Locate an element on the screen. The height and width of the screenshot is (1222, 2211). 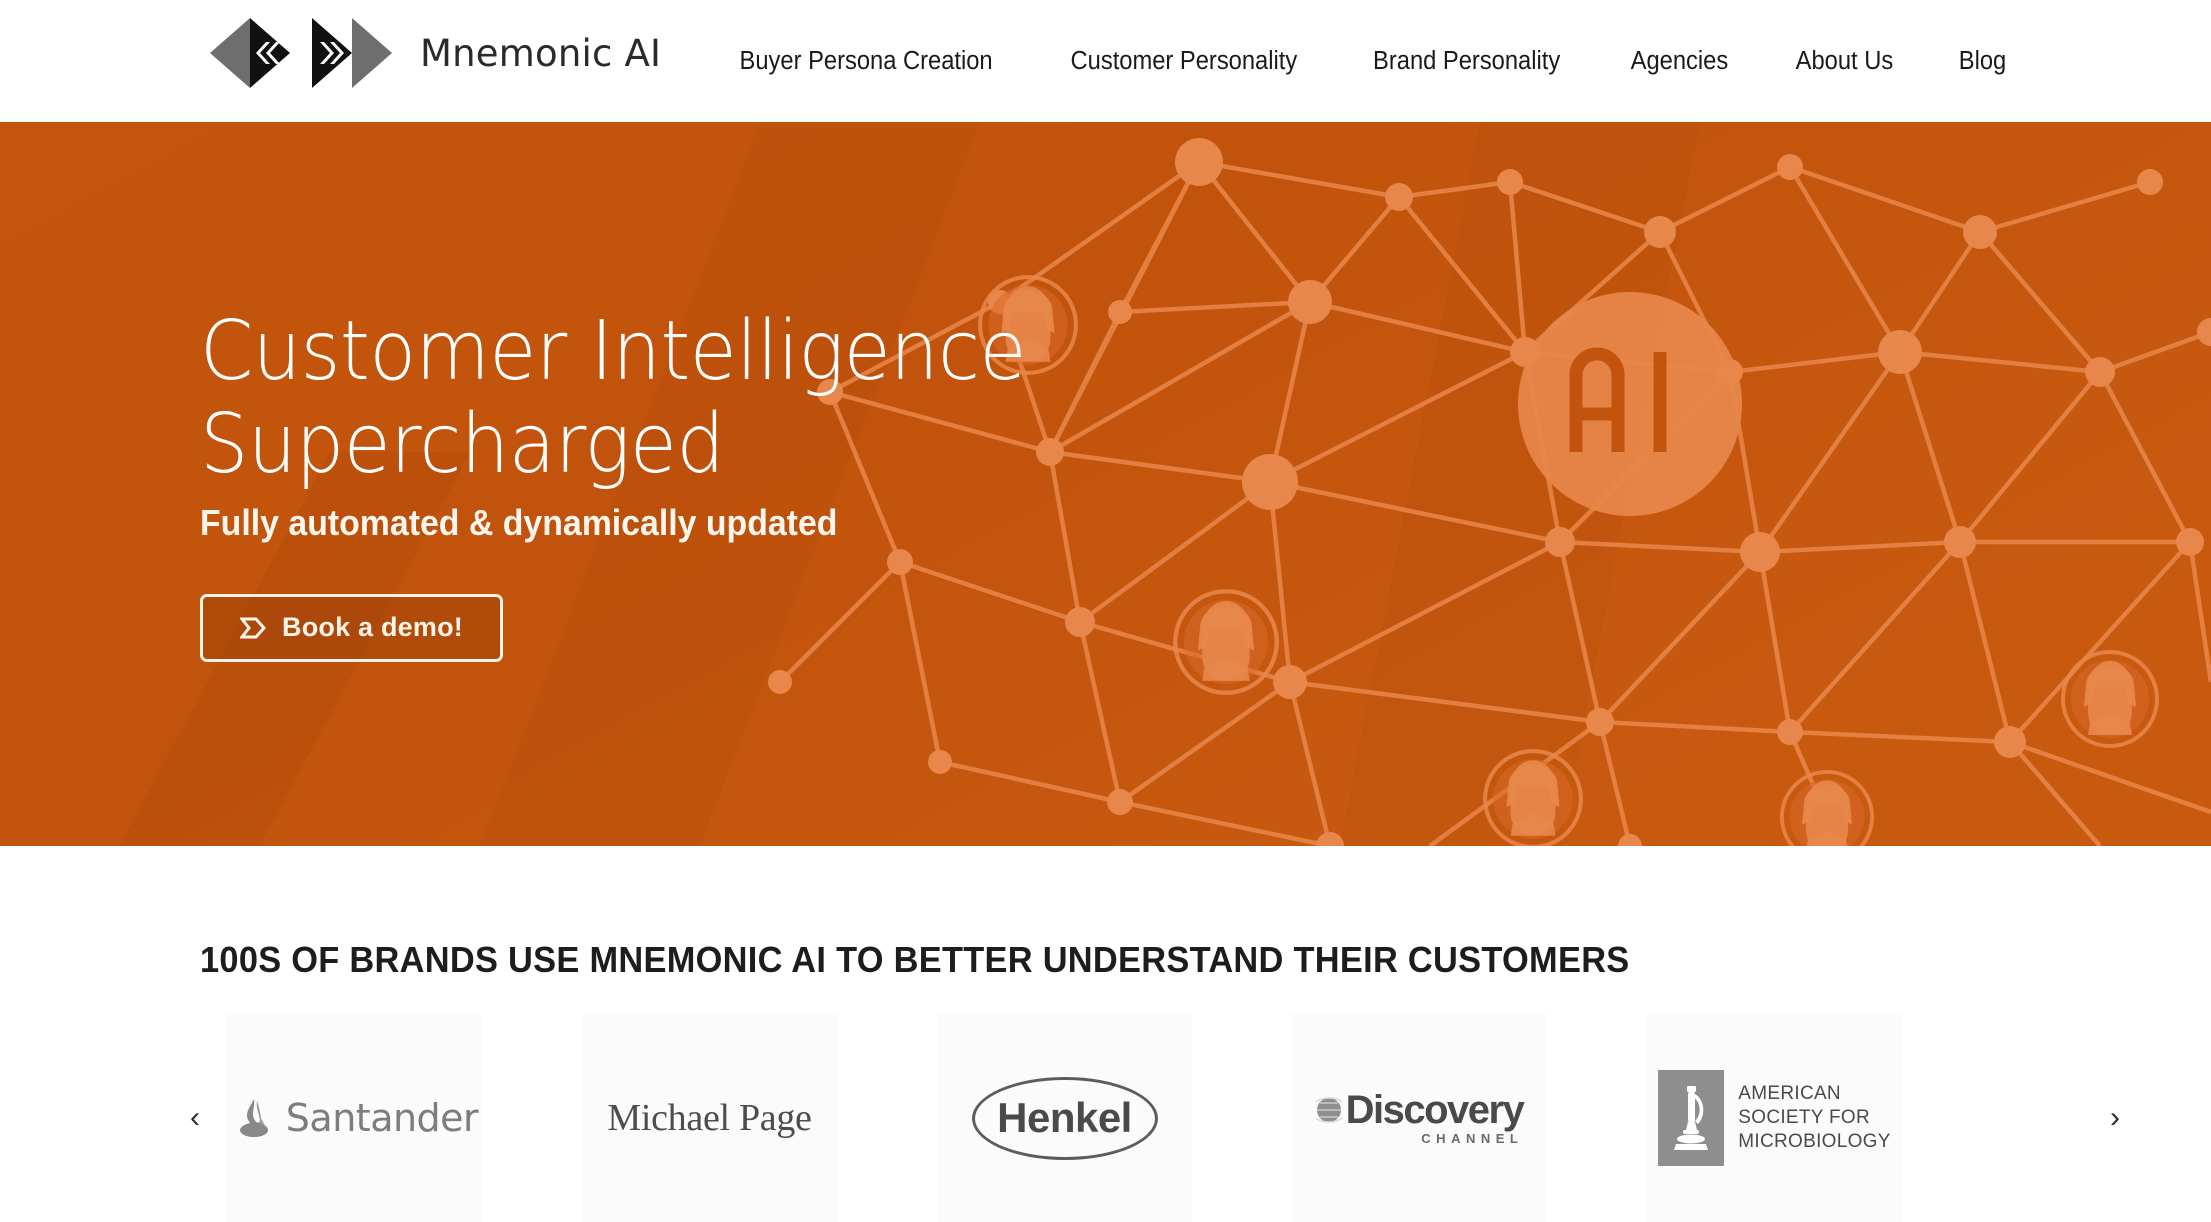
nav-item-buyer-persona-creation: Buyer Persona Creation is located at coordinates (866, 61).